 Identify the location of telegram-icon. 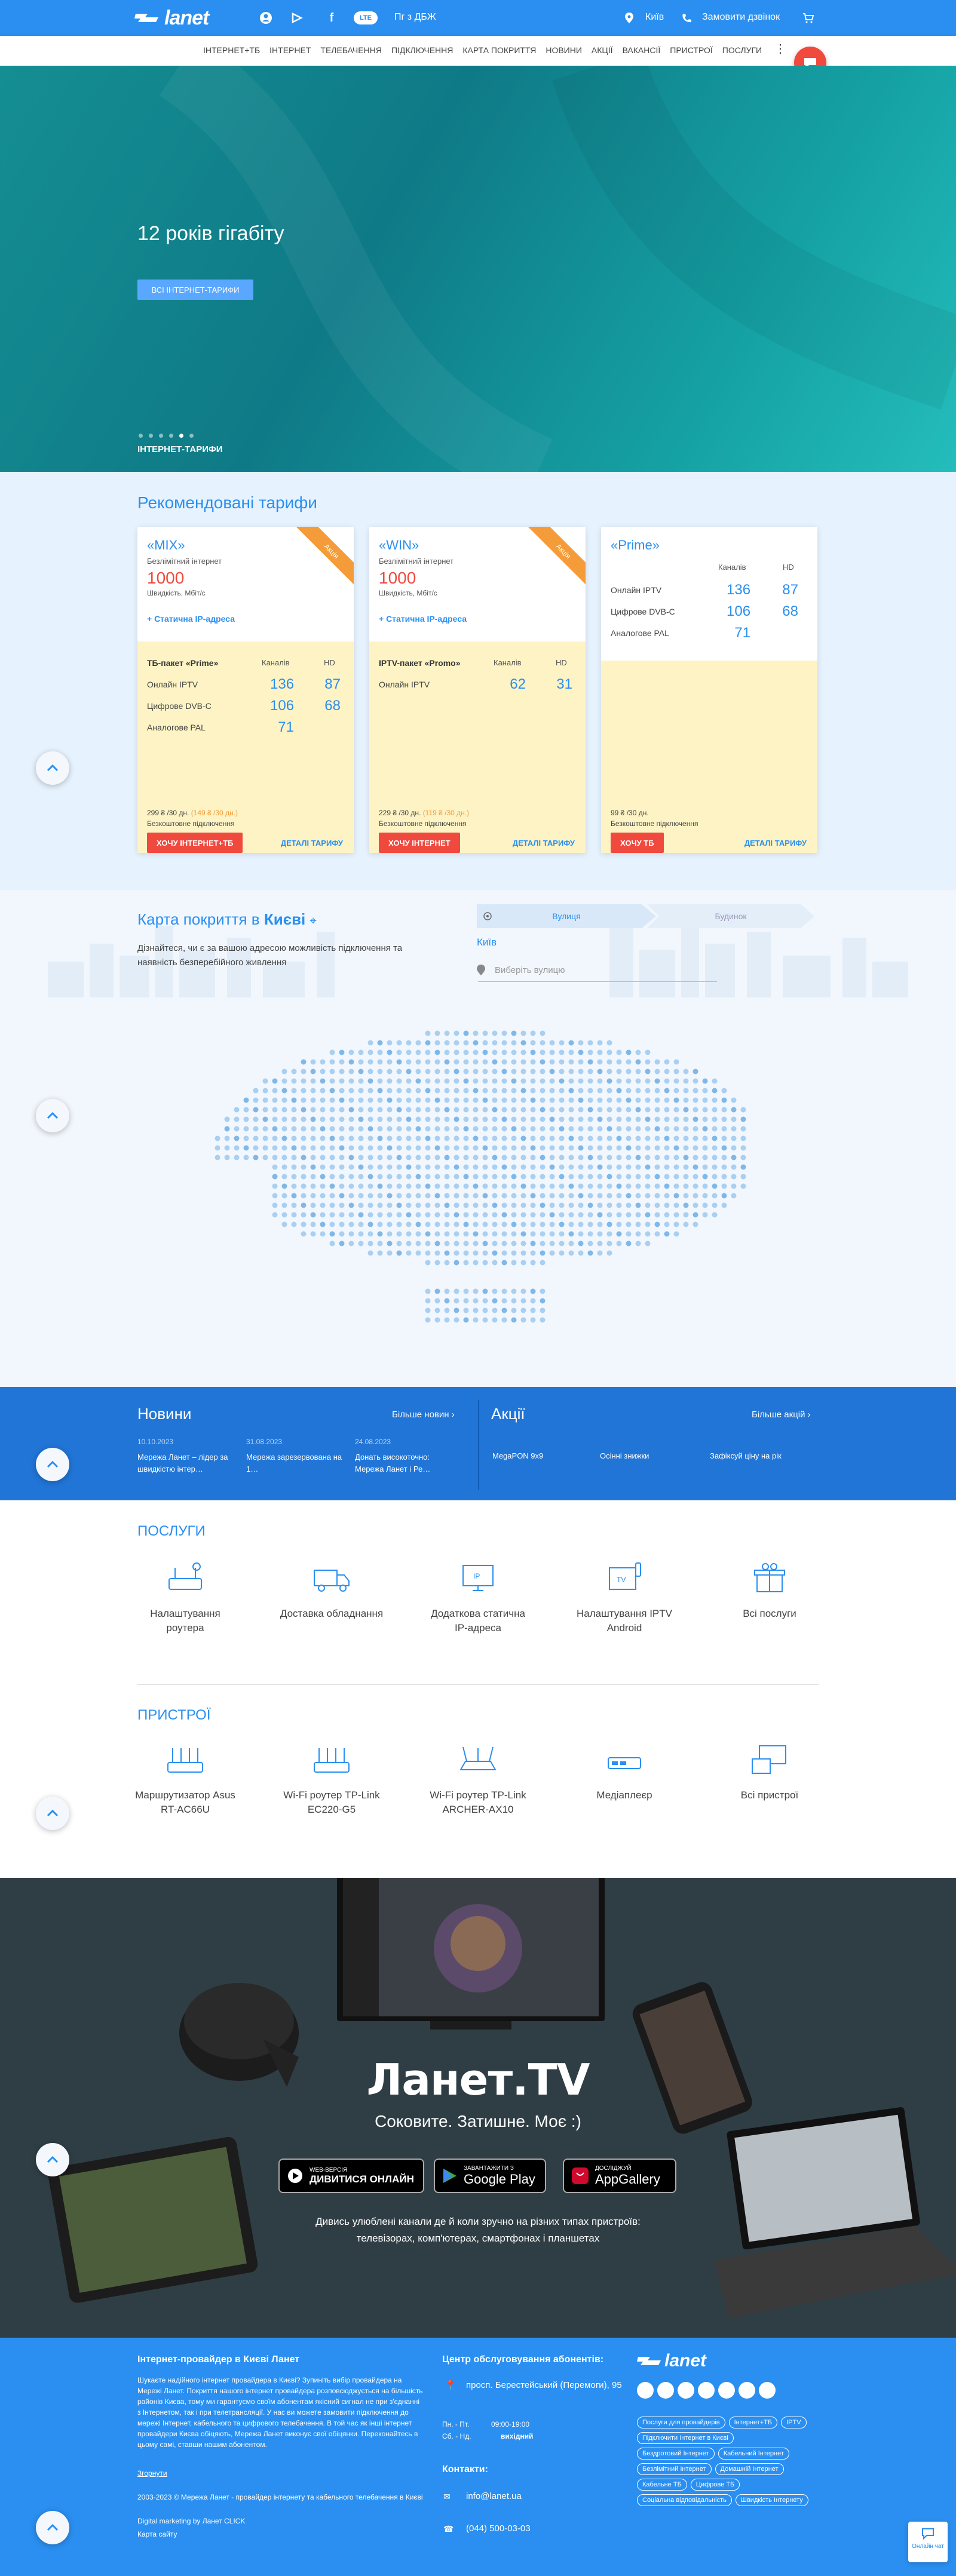
(686, 2390).